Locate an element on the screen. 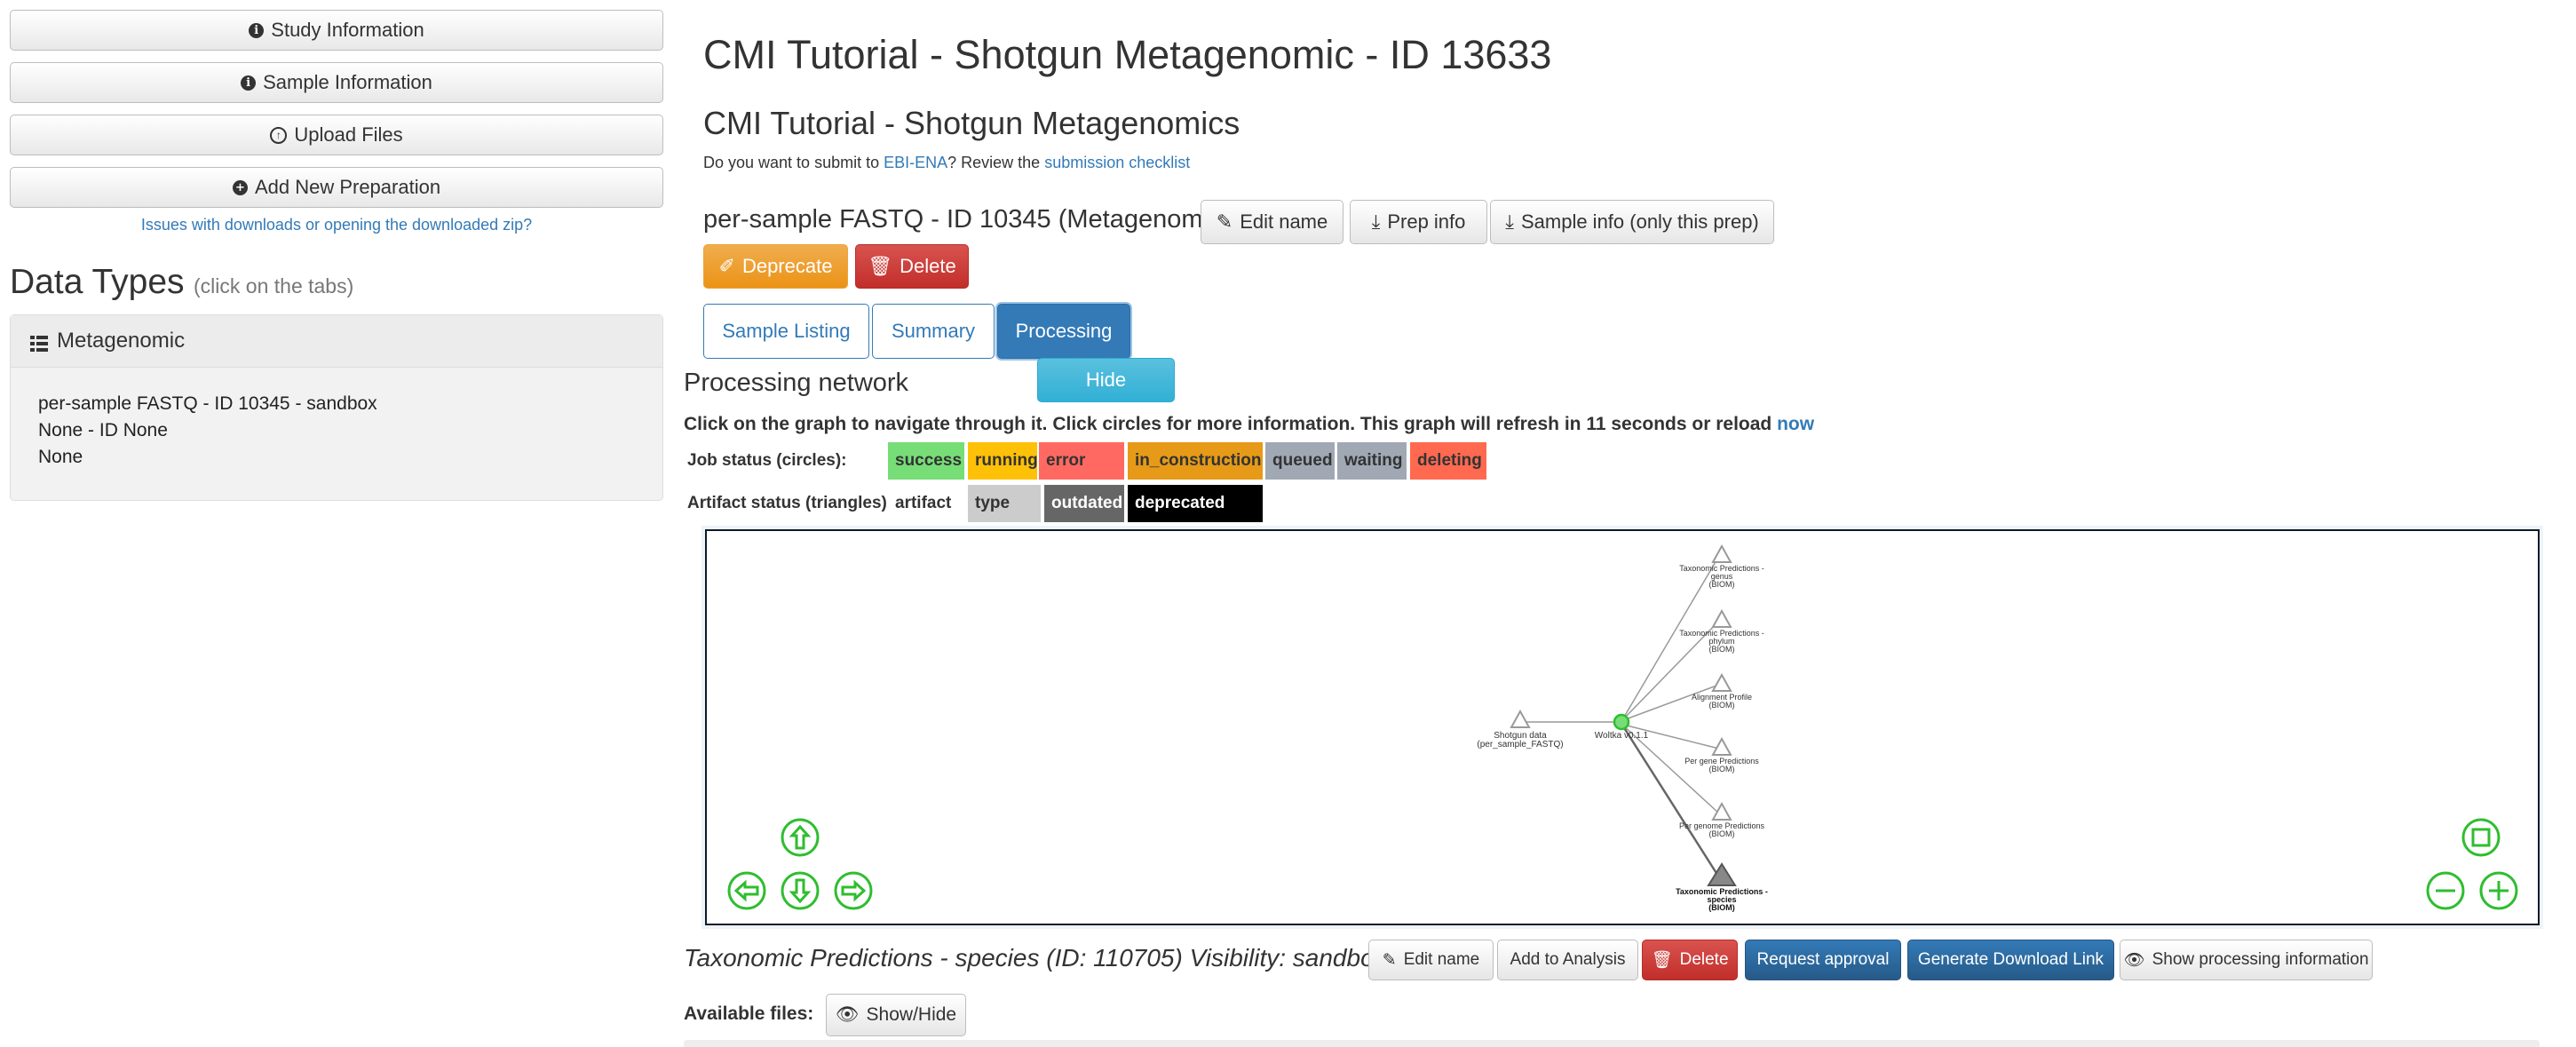  delete-prep-label: Delete is located at coordinates (928, 266).